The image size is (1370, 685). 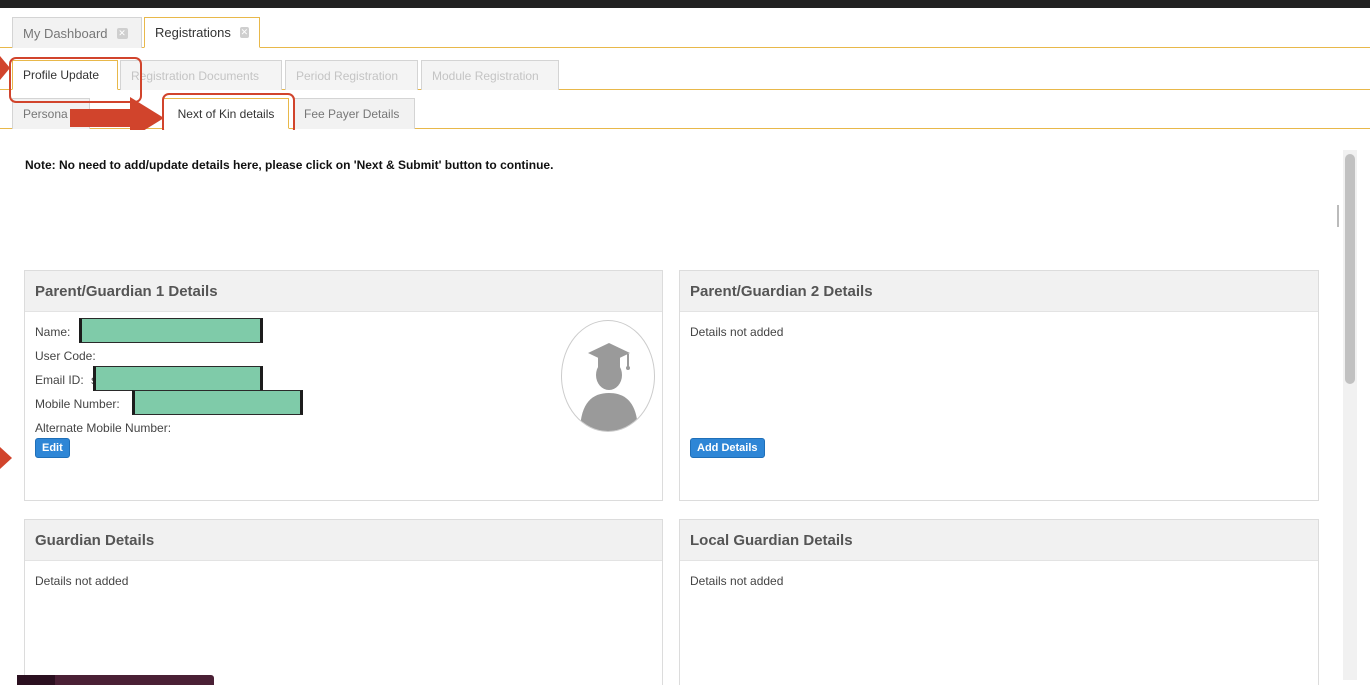 I want to click on tab-label: Fee Payer Details, so click(x=352, y=114).